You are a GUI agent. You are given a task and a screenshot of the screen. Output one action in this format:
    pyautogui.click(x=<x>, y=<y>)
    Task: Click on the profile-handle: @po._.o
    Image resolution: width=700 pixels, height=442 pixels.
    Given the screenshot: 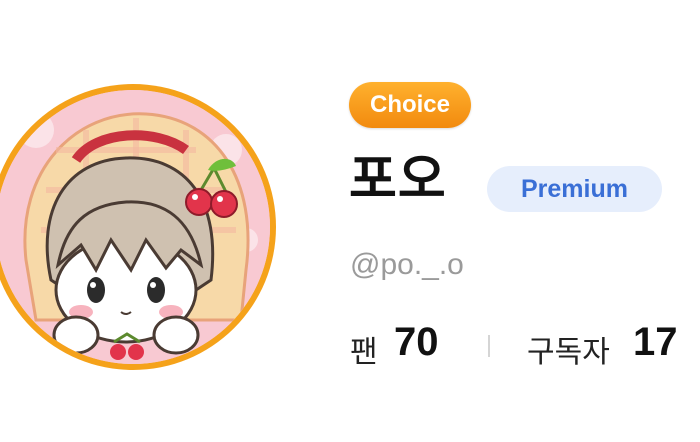 What is the action you would take?
    pyautogui.click(x=407, y=264)
    